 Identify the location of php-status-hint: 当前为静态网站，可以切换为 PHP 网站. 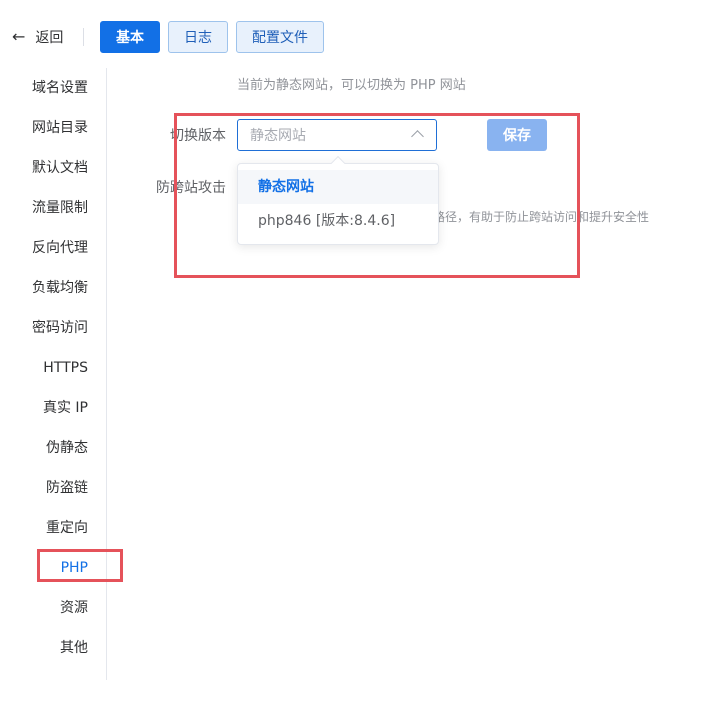
(351, 85).